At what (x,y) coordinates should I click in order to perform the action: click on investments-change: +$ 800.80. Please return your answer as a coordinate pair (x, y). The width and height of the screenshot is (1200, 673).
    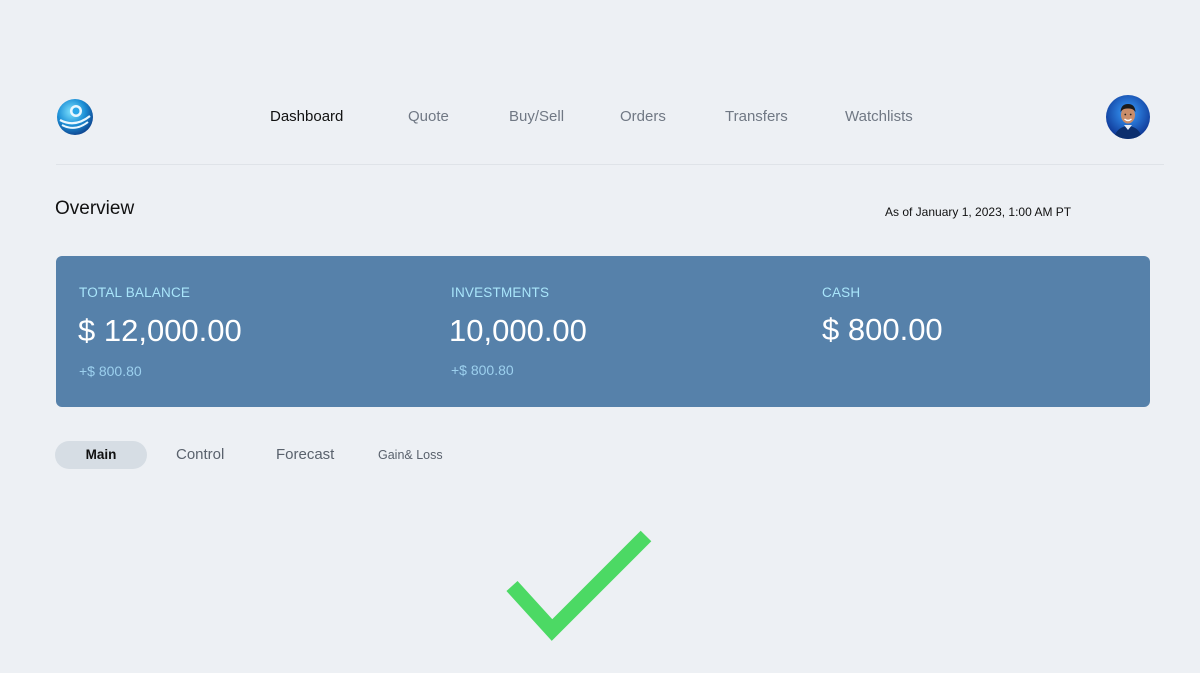
    Looking at the image, I should click on (482, 370).